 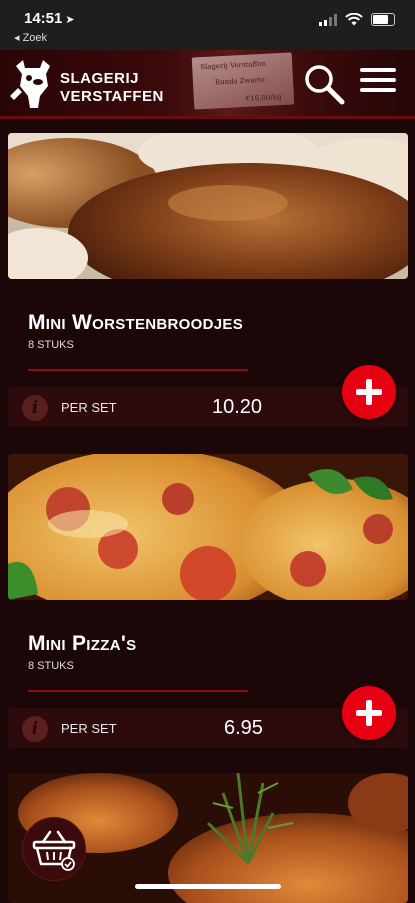 What do you see at coordinates (112, 96) in the screenshot?
I see `brand-name-line2: VERSTAFFEN` at bounding box center [112, 96].